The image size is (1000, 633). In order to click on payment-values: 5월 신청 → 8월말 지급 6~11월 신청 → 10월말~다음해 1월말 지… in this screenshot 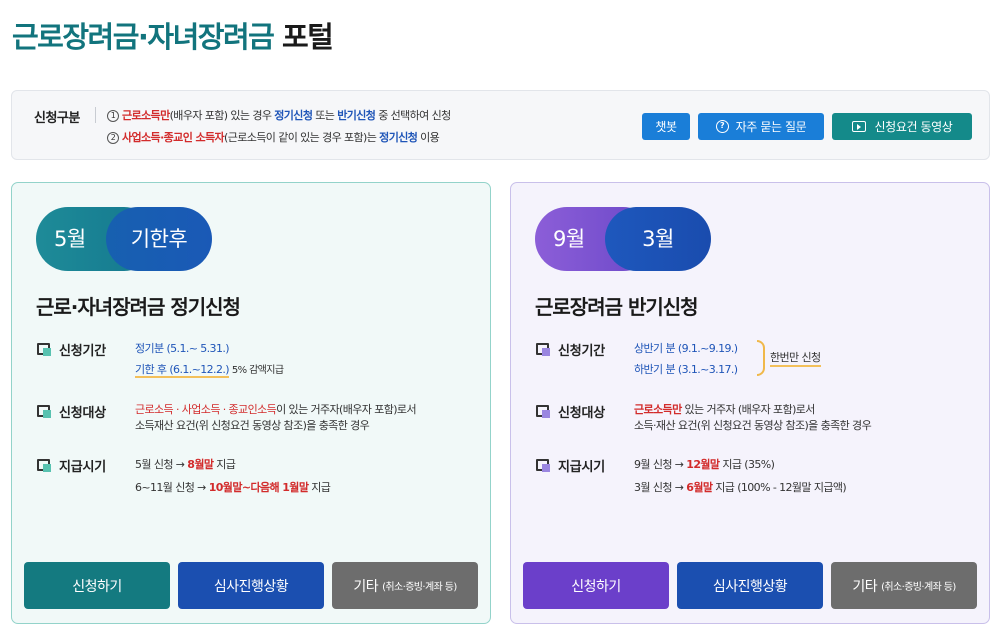, I will do `click(233, 476)`.